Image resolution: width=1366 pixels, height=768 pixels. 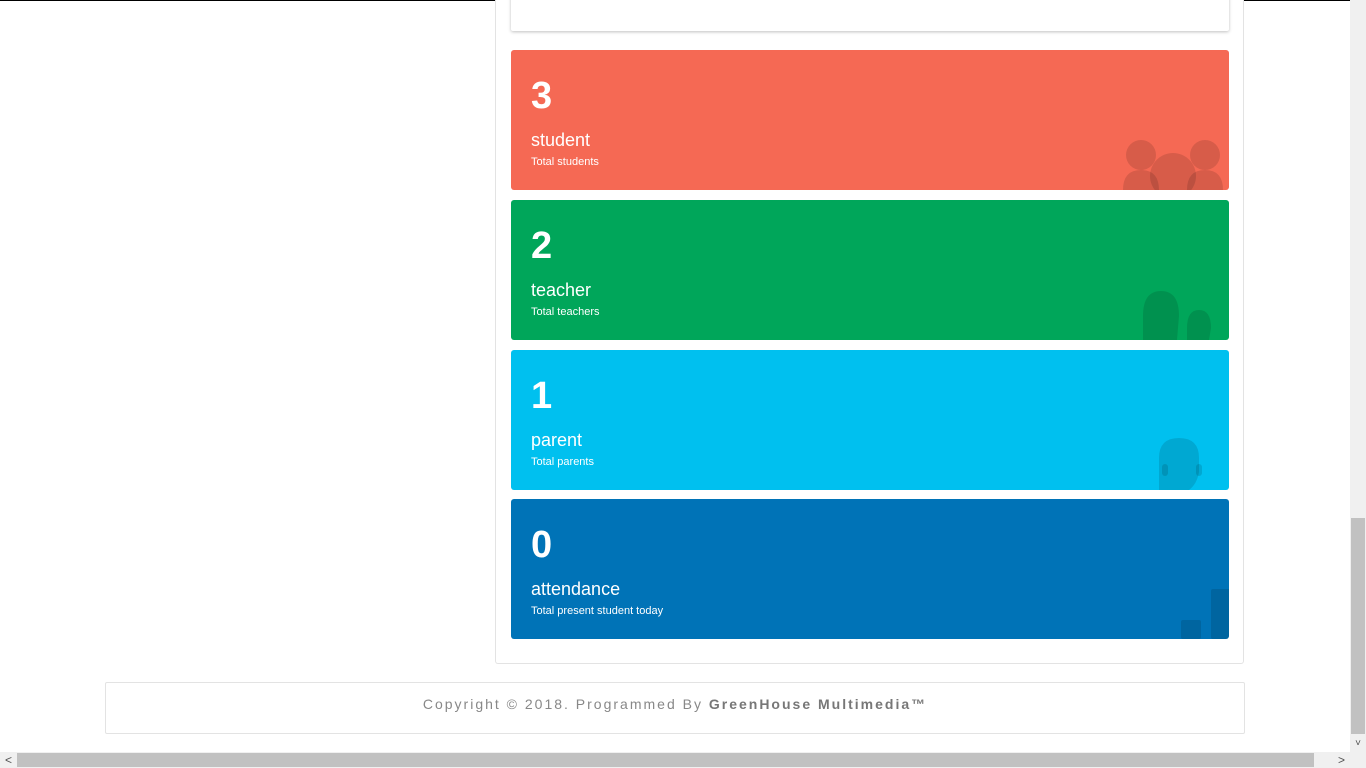 What do you see at coordinates (1341, 760) in the screenshot?
I see `scroll-right-arrow-icon: >` at bounding box center [1341, 760].